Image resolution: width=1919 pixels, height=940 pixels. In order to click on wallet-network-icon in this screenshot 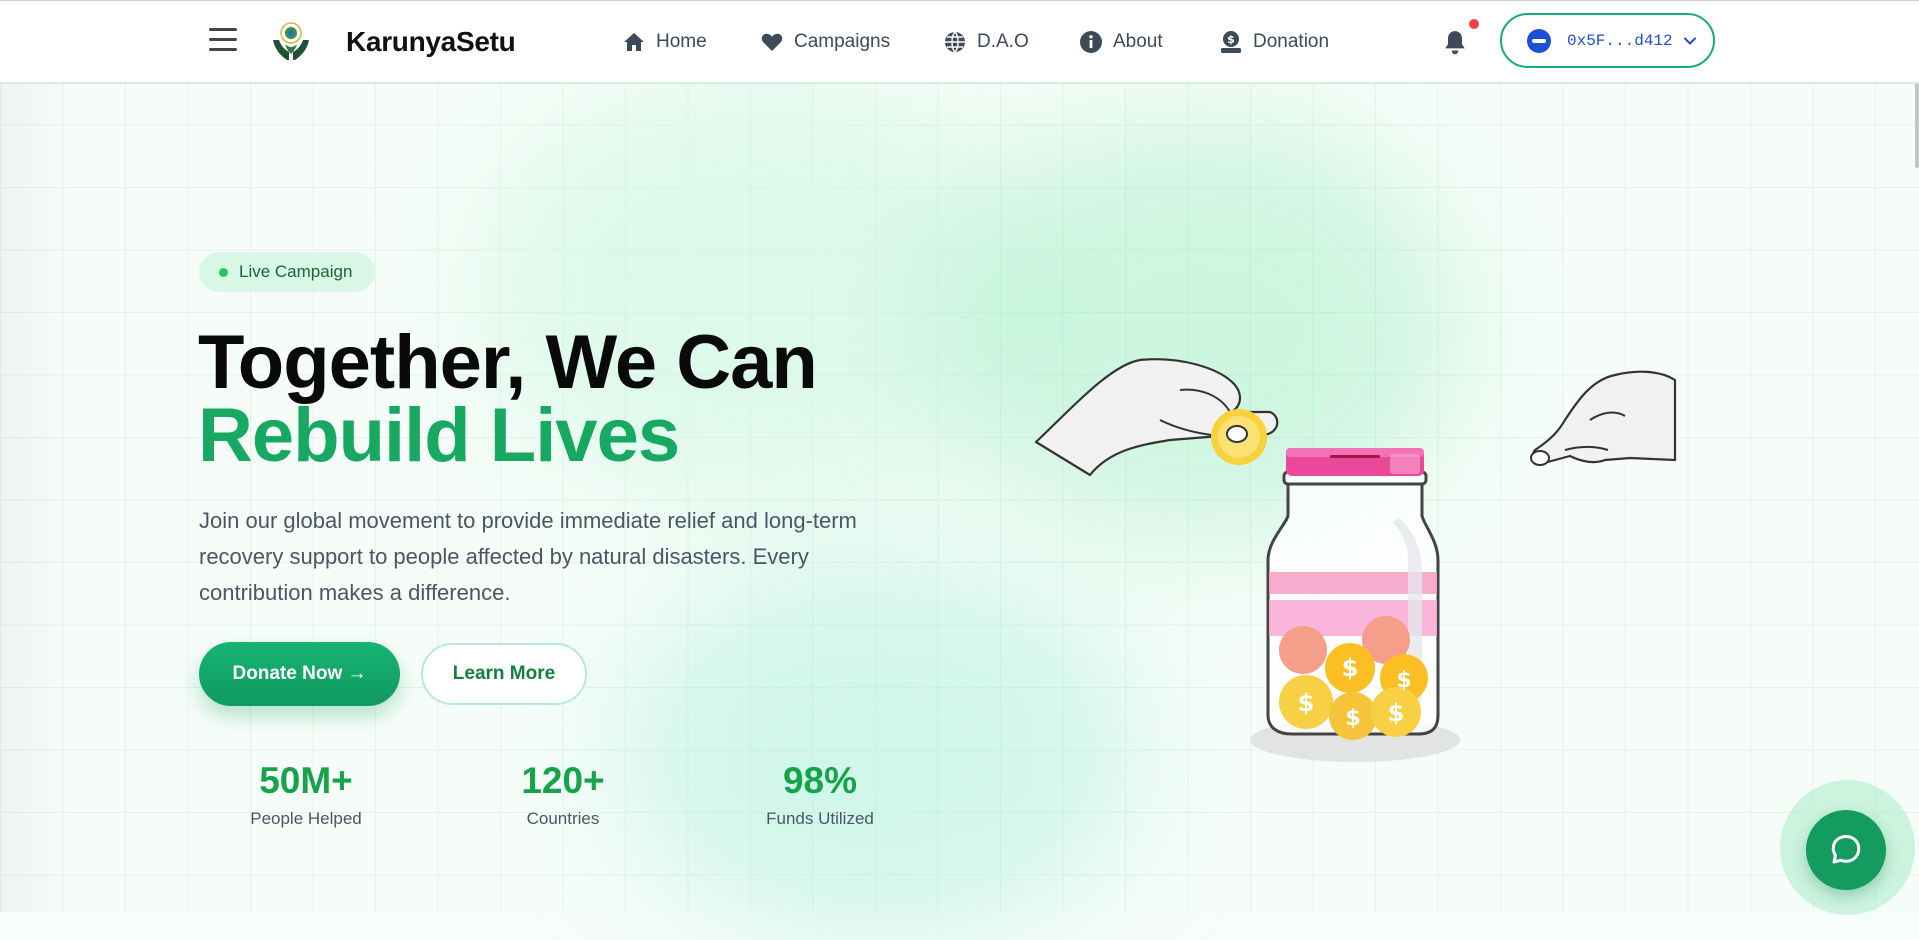, I will do `click(1539, 40)`.